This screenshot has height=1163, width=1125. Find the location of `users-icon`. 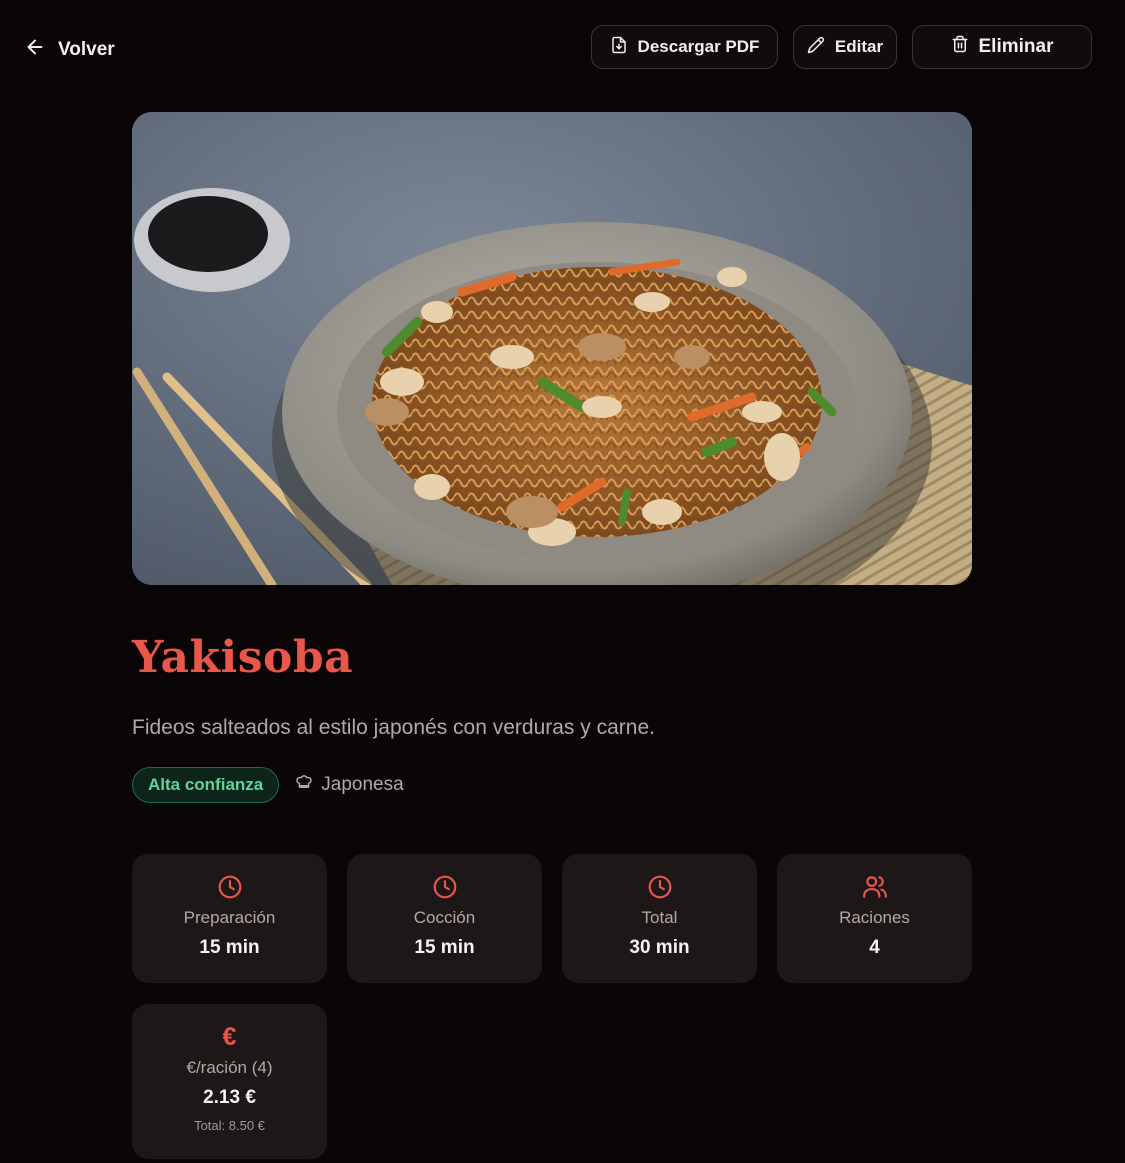

users-icon is located at coordinates (875, 887).